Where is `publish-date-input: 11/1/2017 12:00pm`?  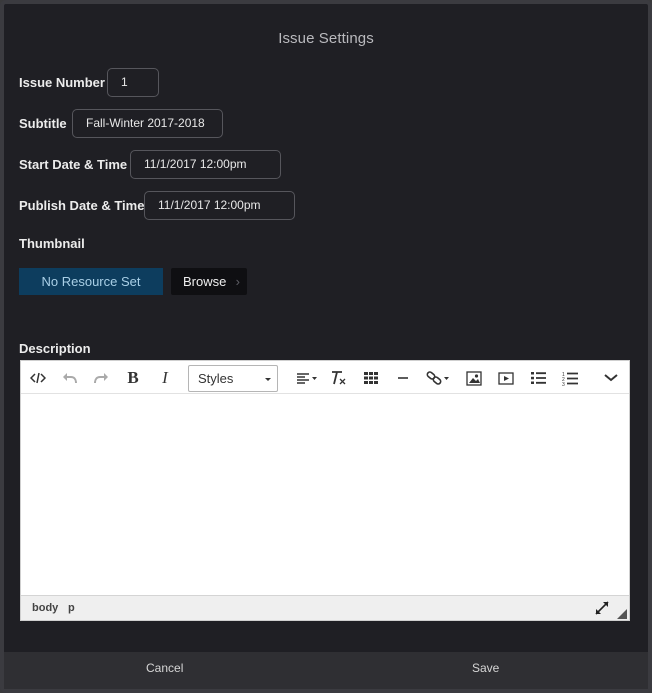 publish-date-input: 11/1/2017 12:00pm is located at coordinates (219, 205).